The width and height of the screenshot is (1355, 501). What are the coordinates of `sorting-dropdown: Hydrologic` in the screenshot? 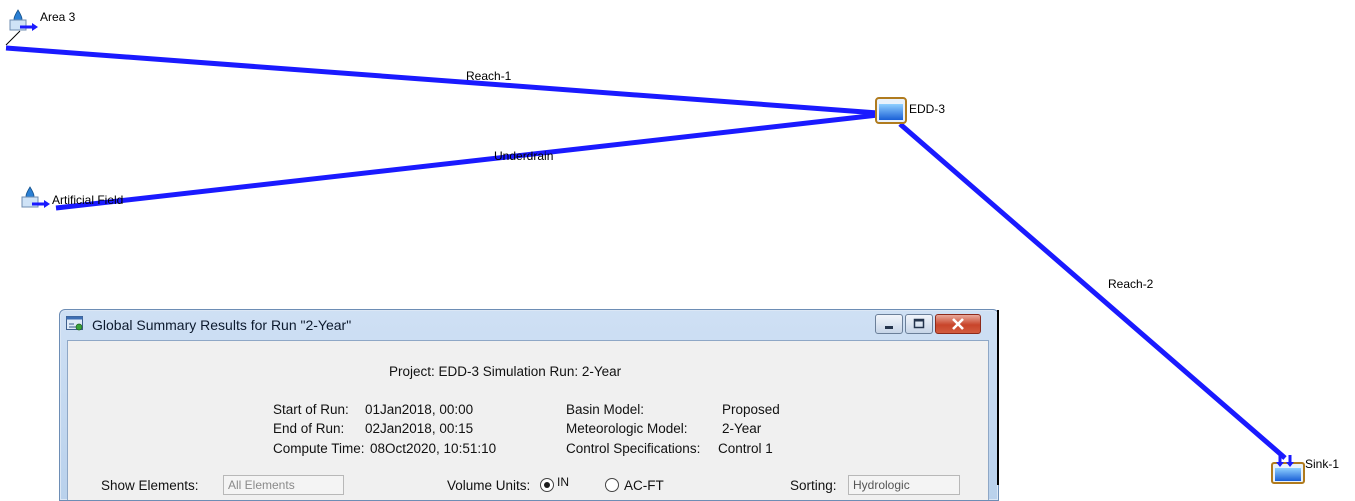 It's located at (904, 485).